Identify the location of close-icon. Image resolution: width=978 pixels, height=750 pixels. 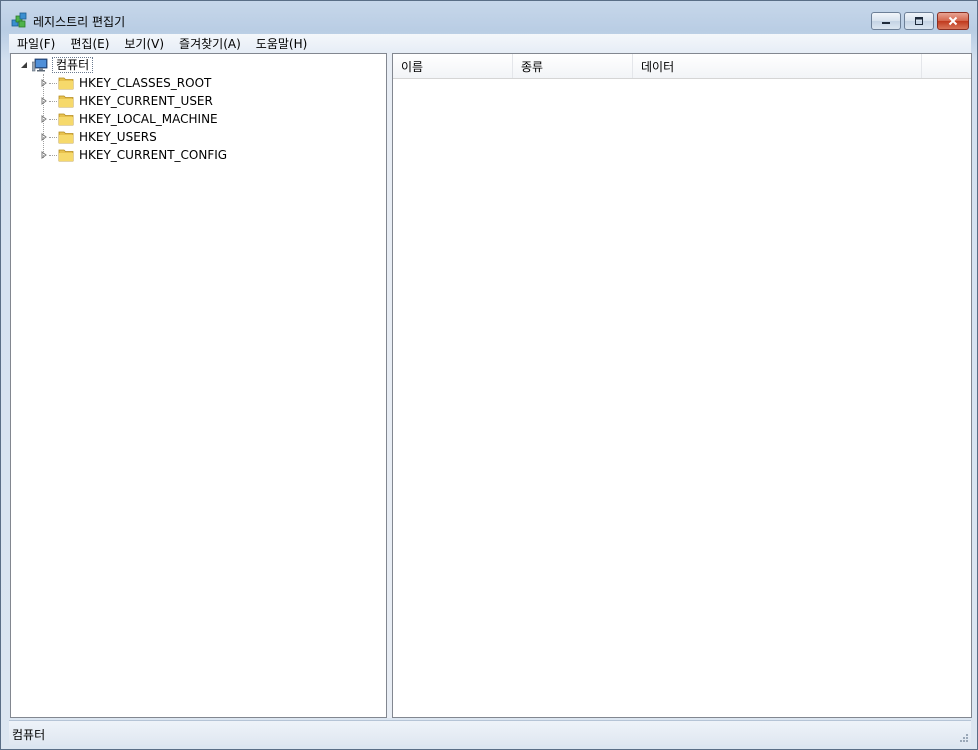
(953, 21).